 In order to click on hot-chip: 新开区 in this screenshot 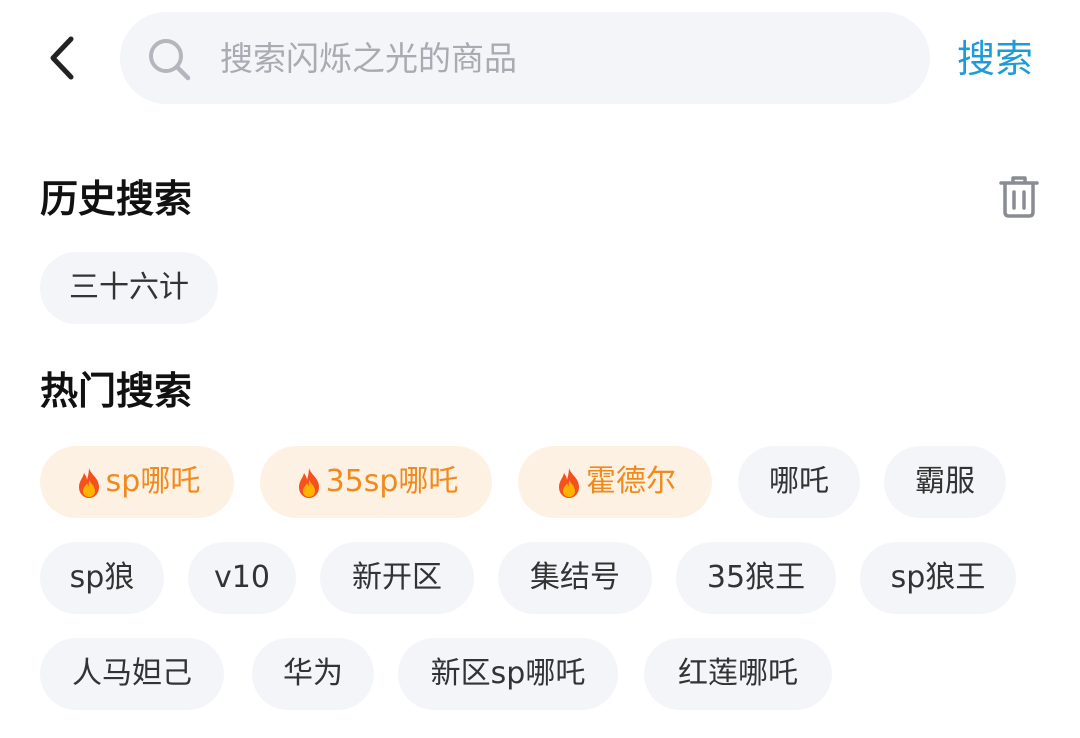, I will do `click(397, 578)`.